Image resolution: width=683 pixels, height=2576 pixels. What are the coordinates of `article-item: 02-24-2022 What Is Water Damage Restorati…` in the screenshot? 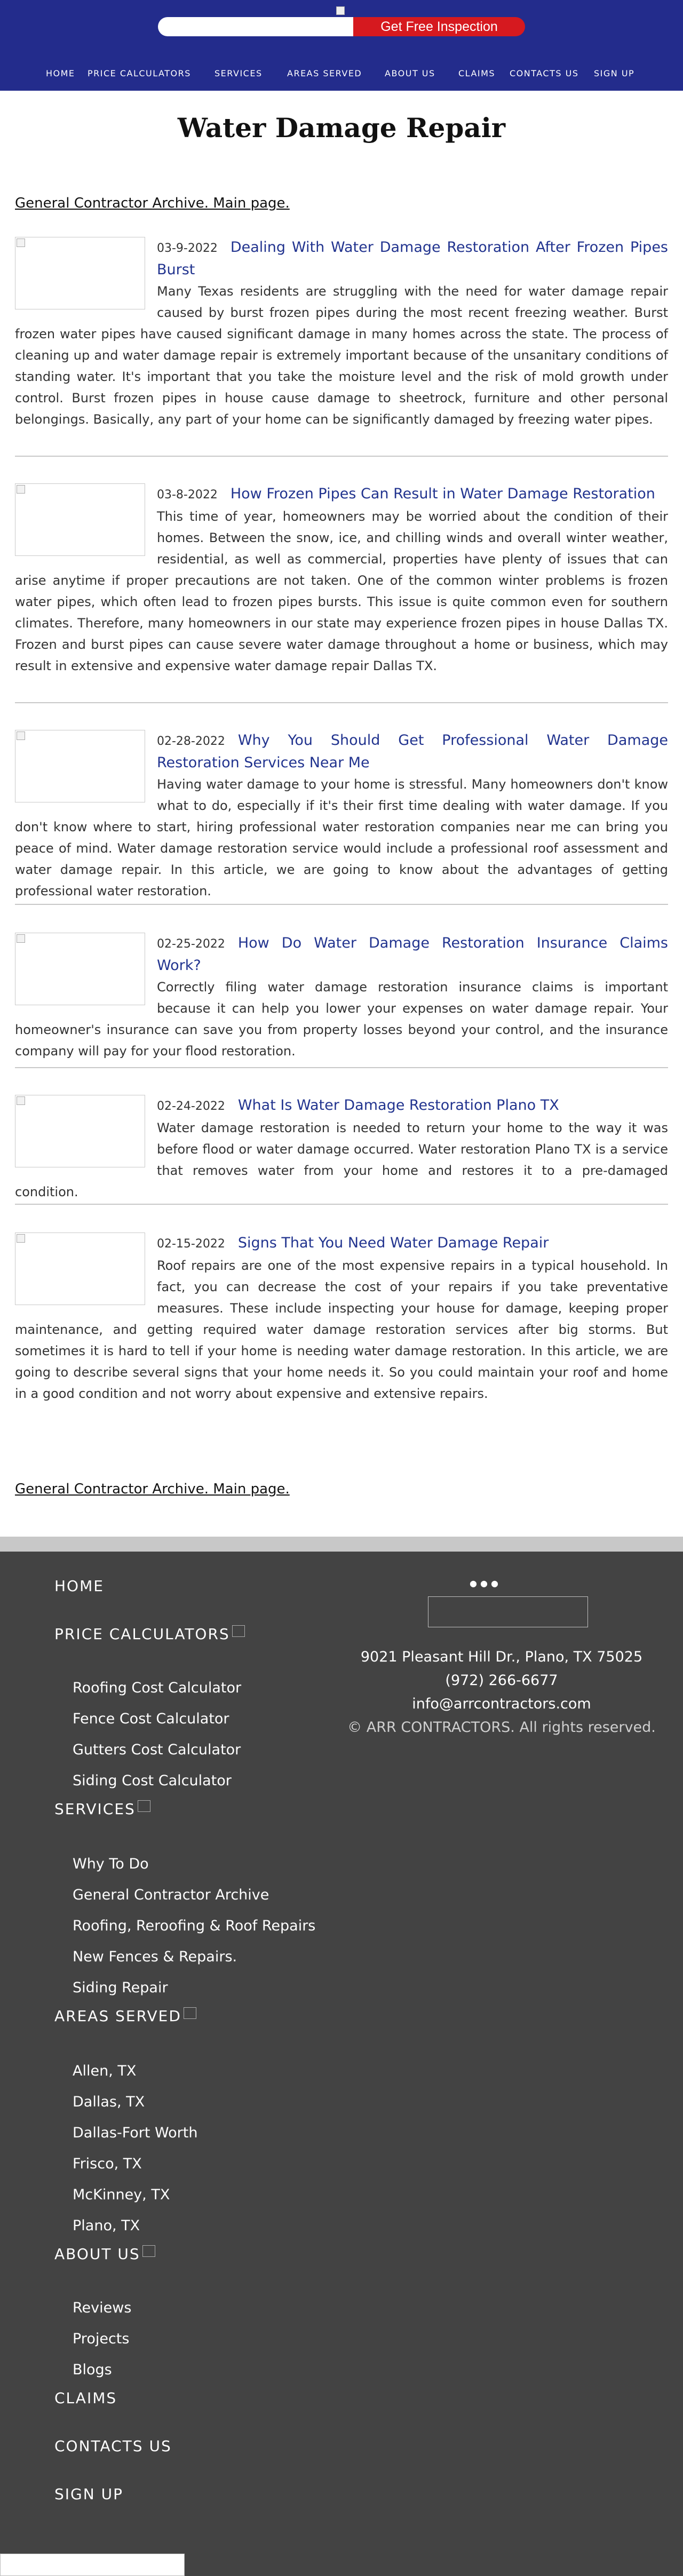 It's located at (341, 1149).